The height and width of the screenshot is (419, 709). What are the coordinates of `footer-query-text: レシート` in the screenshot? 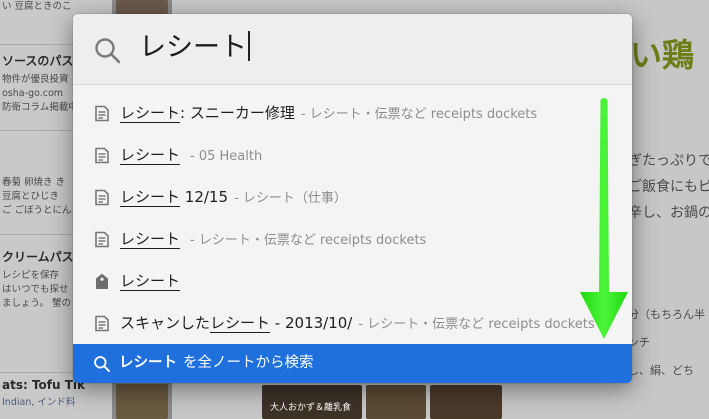 It's located at (148, 363).